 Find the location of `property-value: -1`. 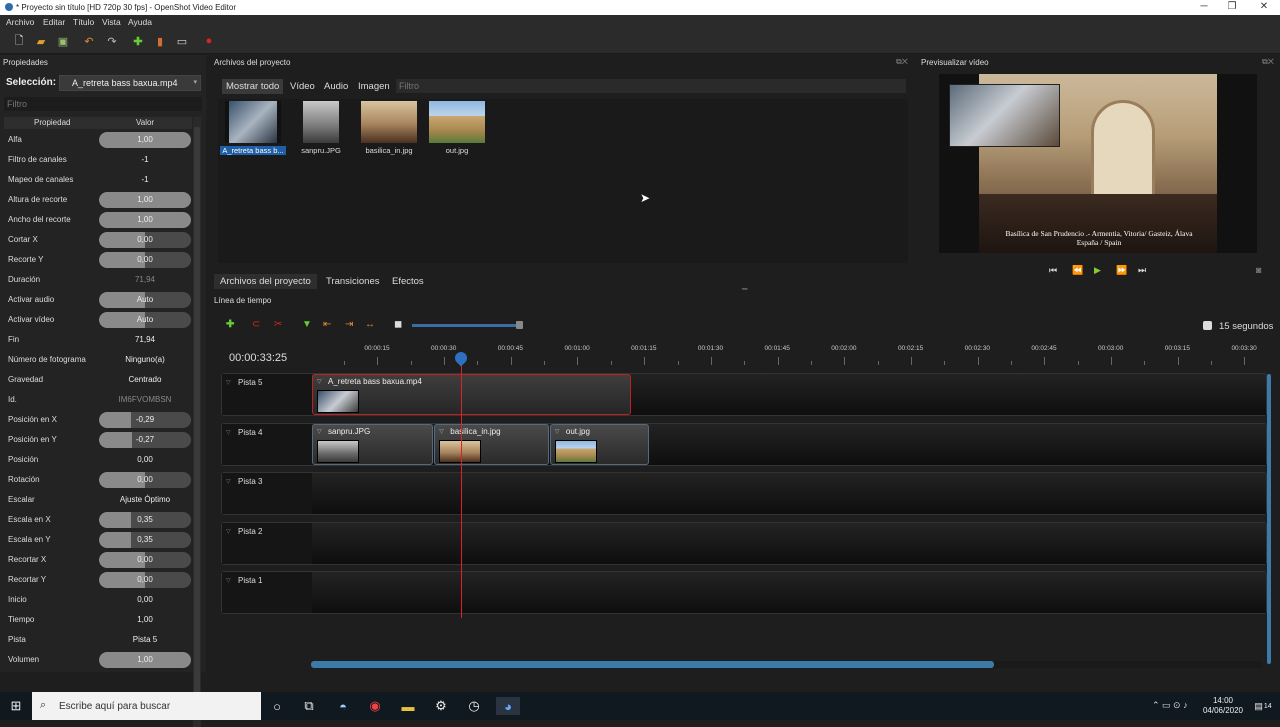

property-value: -1 is located at coordinates (145, 160).